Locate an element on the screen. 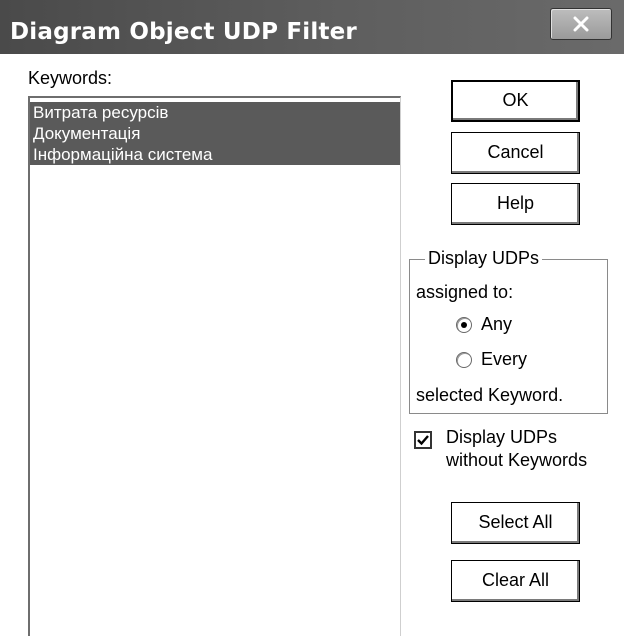 The height and width of the screenshot is (636, 624). cancel-button: Cancel is located at coordinates (515, 153).